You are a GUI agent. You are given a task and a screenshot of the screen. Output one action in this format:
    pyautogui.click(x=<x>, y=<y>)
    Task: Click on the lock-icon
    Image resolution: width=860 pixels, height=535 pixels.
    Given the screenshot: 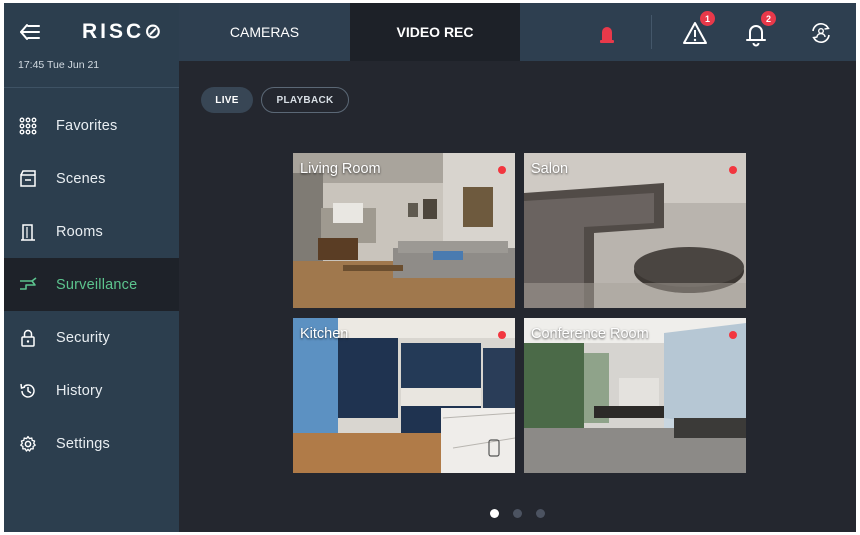 What is the action you would take?
    pyautogui.click(x=28, y=338)
    